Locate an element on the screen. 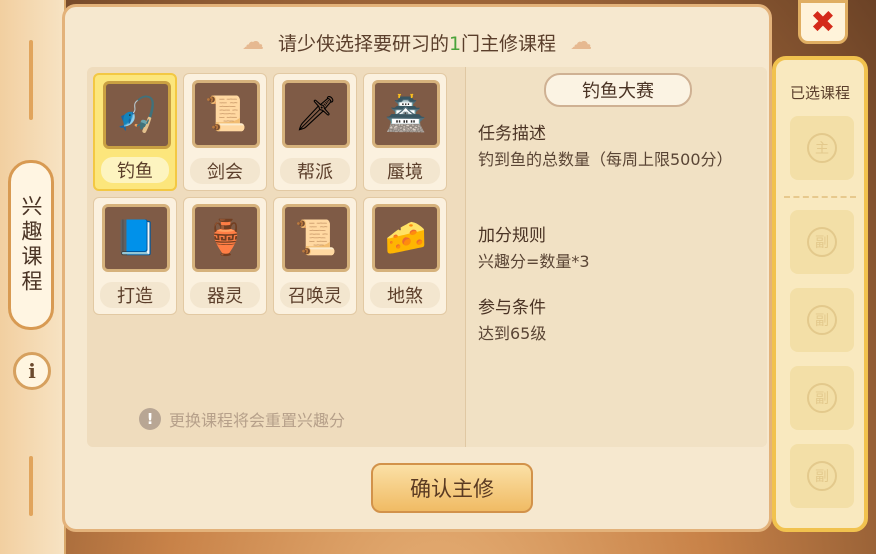 The height and width of the screenshot is (554, 876). panel-header: ☁ 请少侠选择要研习的1门主修课程 ☁ is located at coordinates (417, 42).